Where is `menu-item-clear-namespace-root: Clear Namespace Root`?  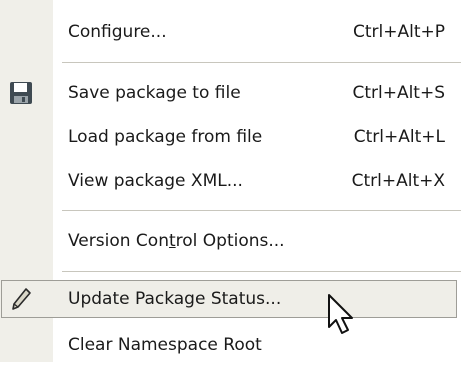
menu-item-clear-namespace-root: Clear Namespace Root is located at coordinates (230, 345).